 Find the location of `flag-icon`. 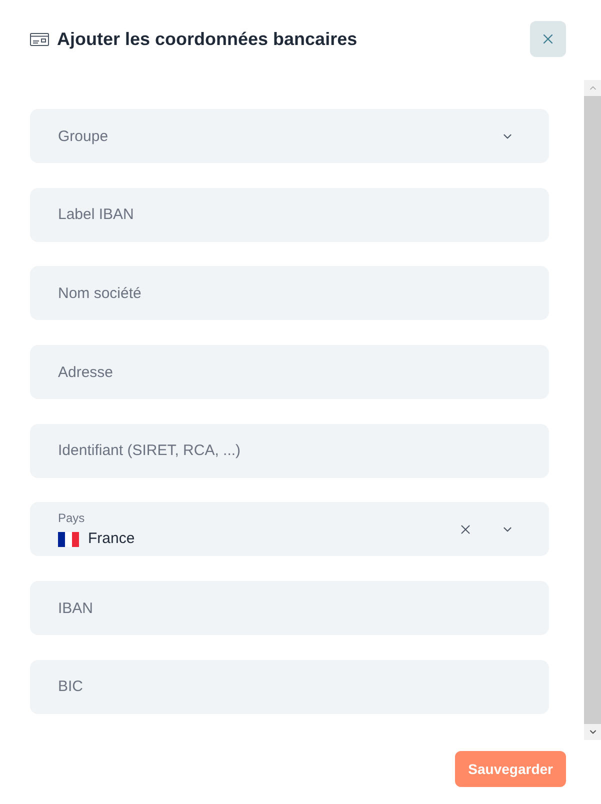

flag-icon is located at coordinates (68, 539).